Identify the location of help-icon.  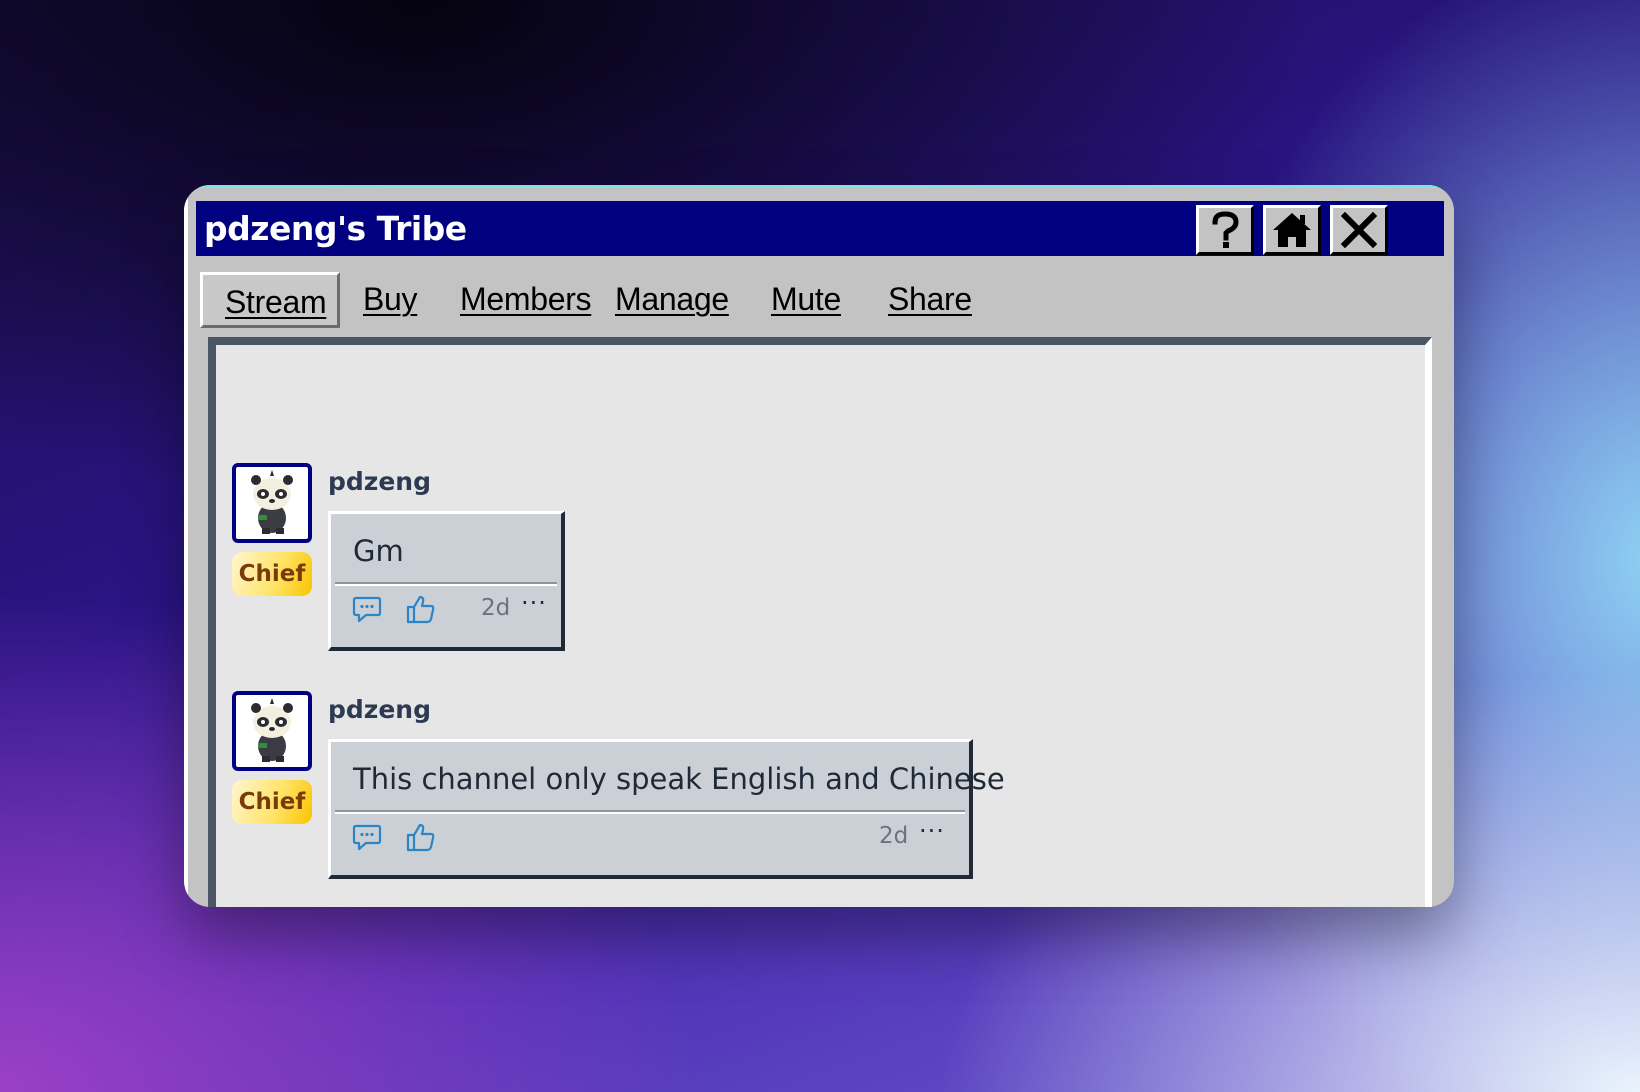
(1225, 229).